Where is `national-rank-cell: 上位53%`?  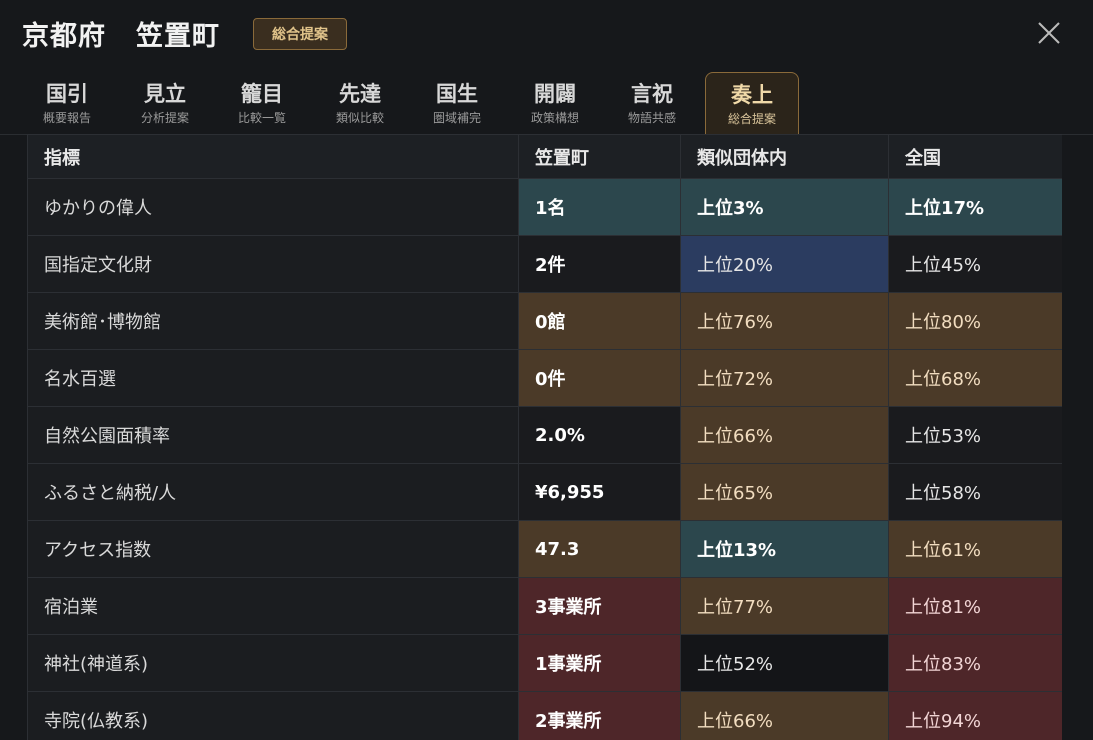
national-rank-cell: 上位53% is located at coordinates (975, 435).